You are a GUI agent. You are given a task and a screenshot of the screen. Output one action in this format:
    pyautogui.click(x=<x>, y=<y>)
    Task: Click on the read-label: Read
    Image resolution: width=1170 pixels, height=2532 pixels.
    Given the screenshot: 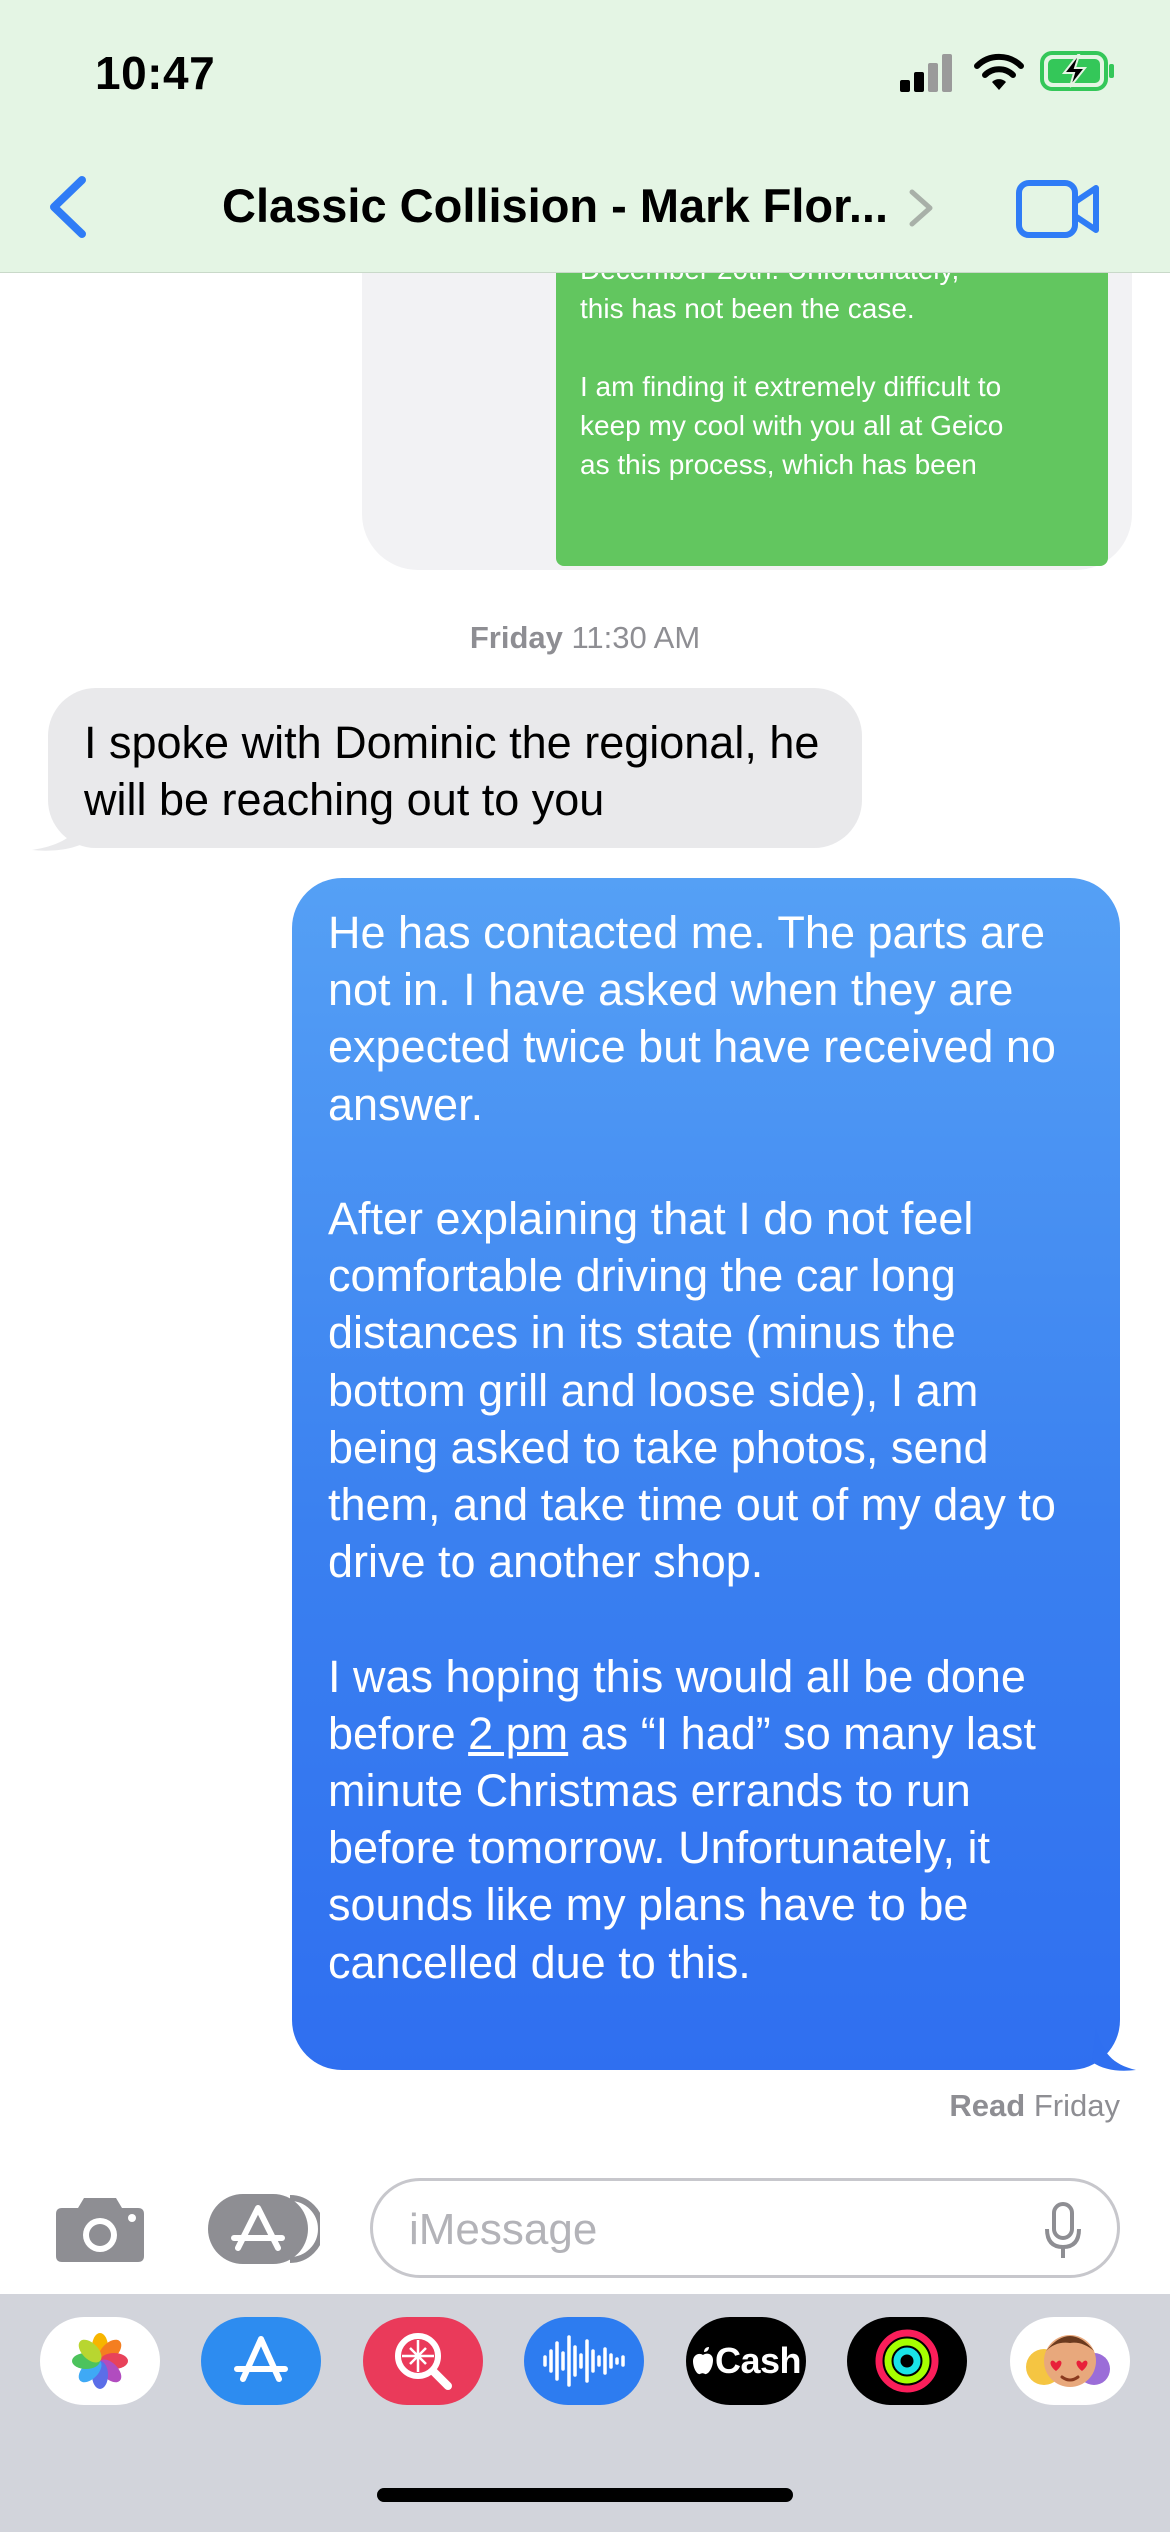 What is the action you would take?
    pyautogui.click(x=987, y=2105)
    